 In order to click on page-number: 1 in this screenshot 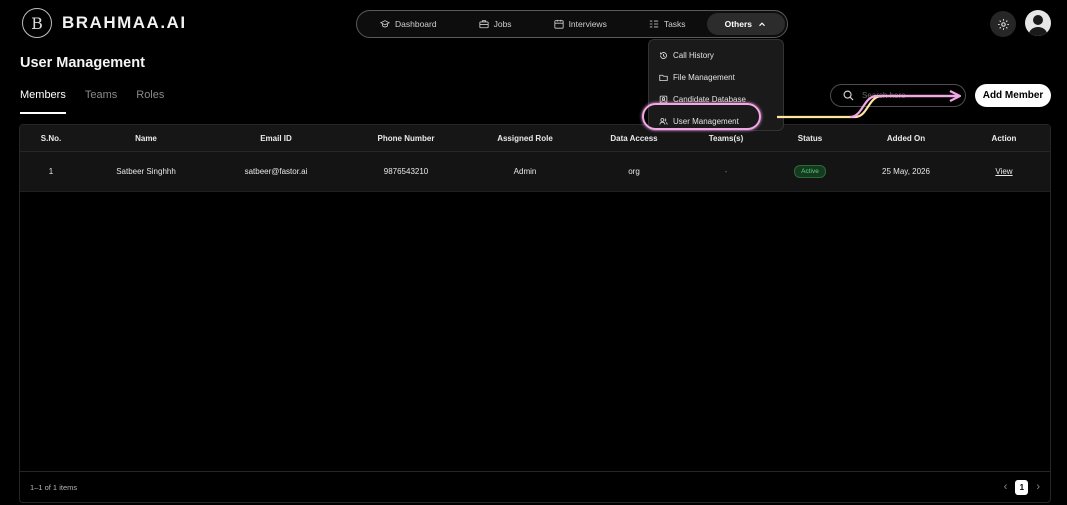, I will do `click(1022, 487)`.